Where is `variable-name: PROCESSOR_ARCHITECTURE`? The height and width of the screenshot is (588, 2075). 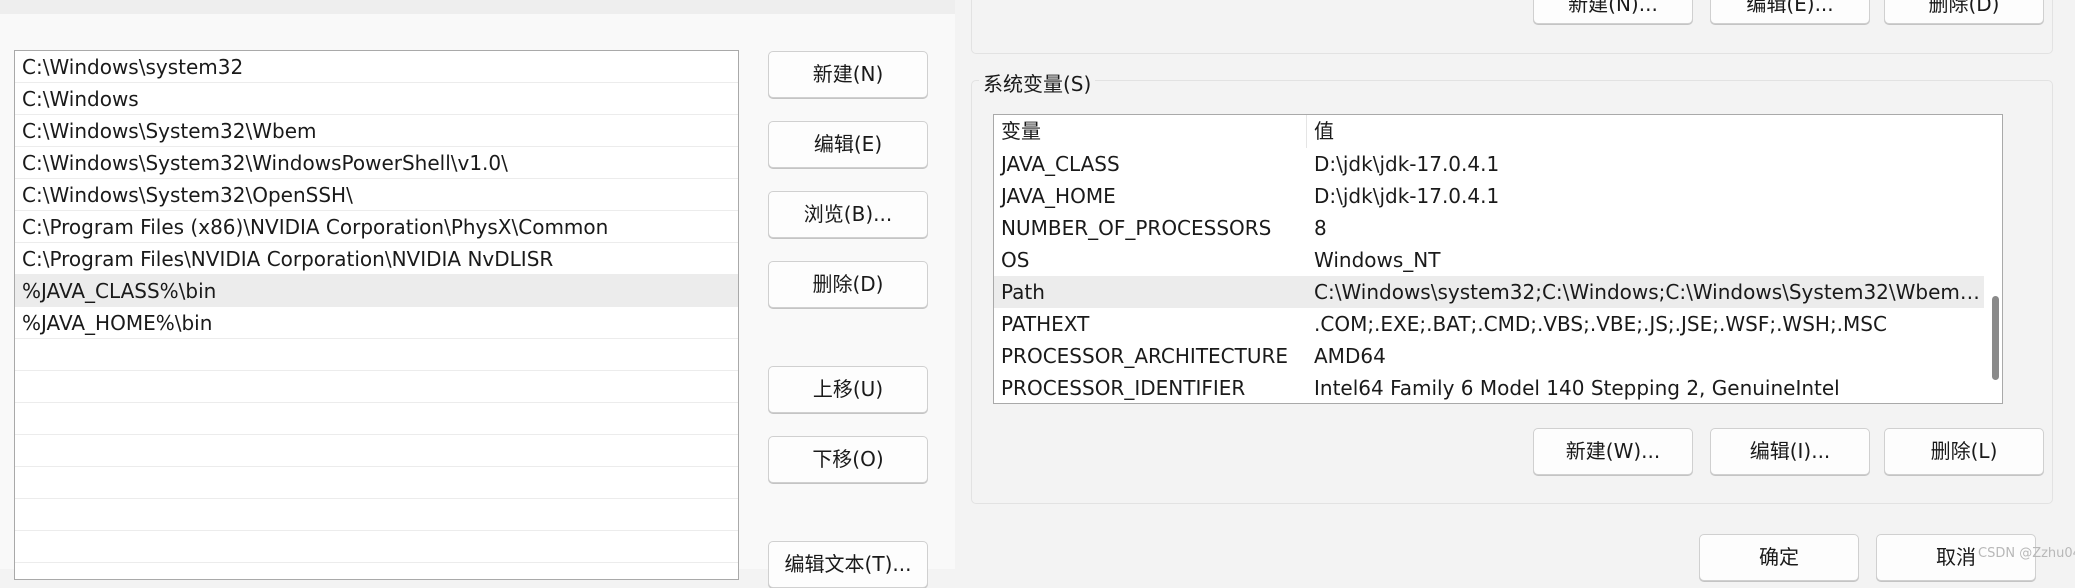
variable-name: PROCESSOR_ARCHITECTURE is located at coordinates (1145, 356).